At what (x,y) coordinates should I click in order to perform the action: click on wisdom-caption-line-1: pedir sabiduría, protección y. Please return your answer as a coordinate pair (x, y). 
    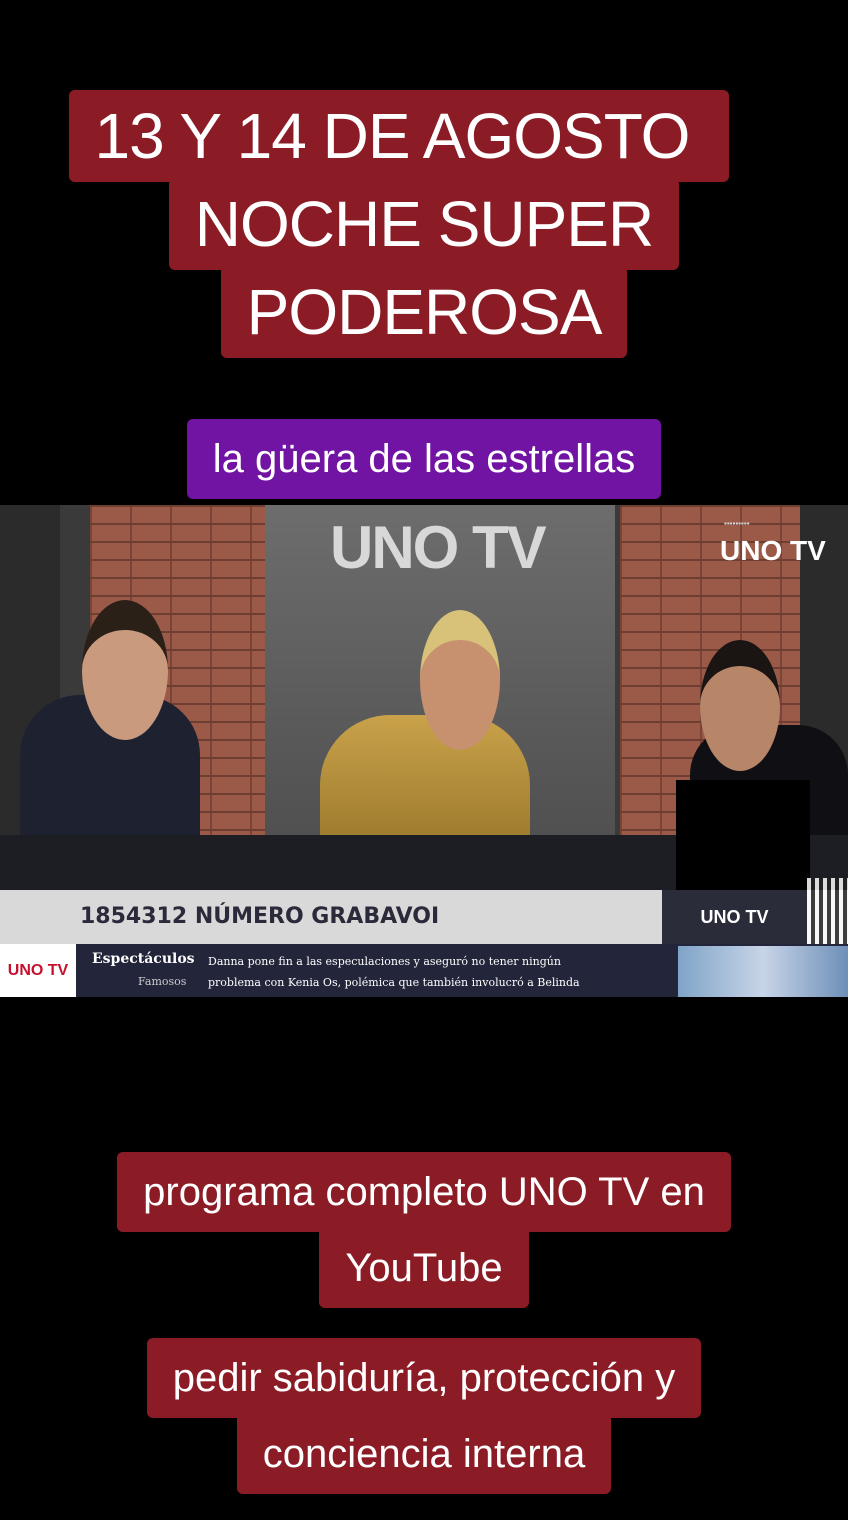
    Looking at the image, I should click on (424, 1378).